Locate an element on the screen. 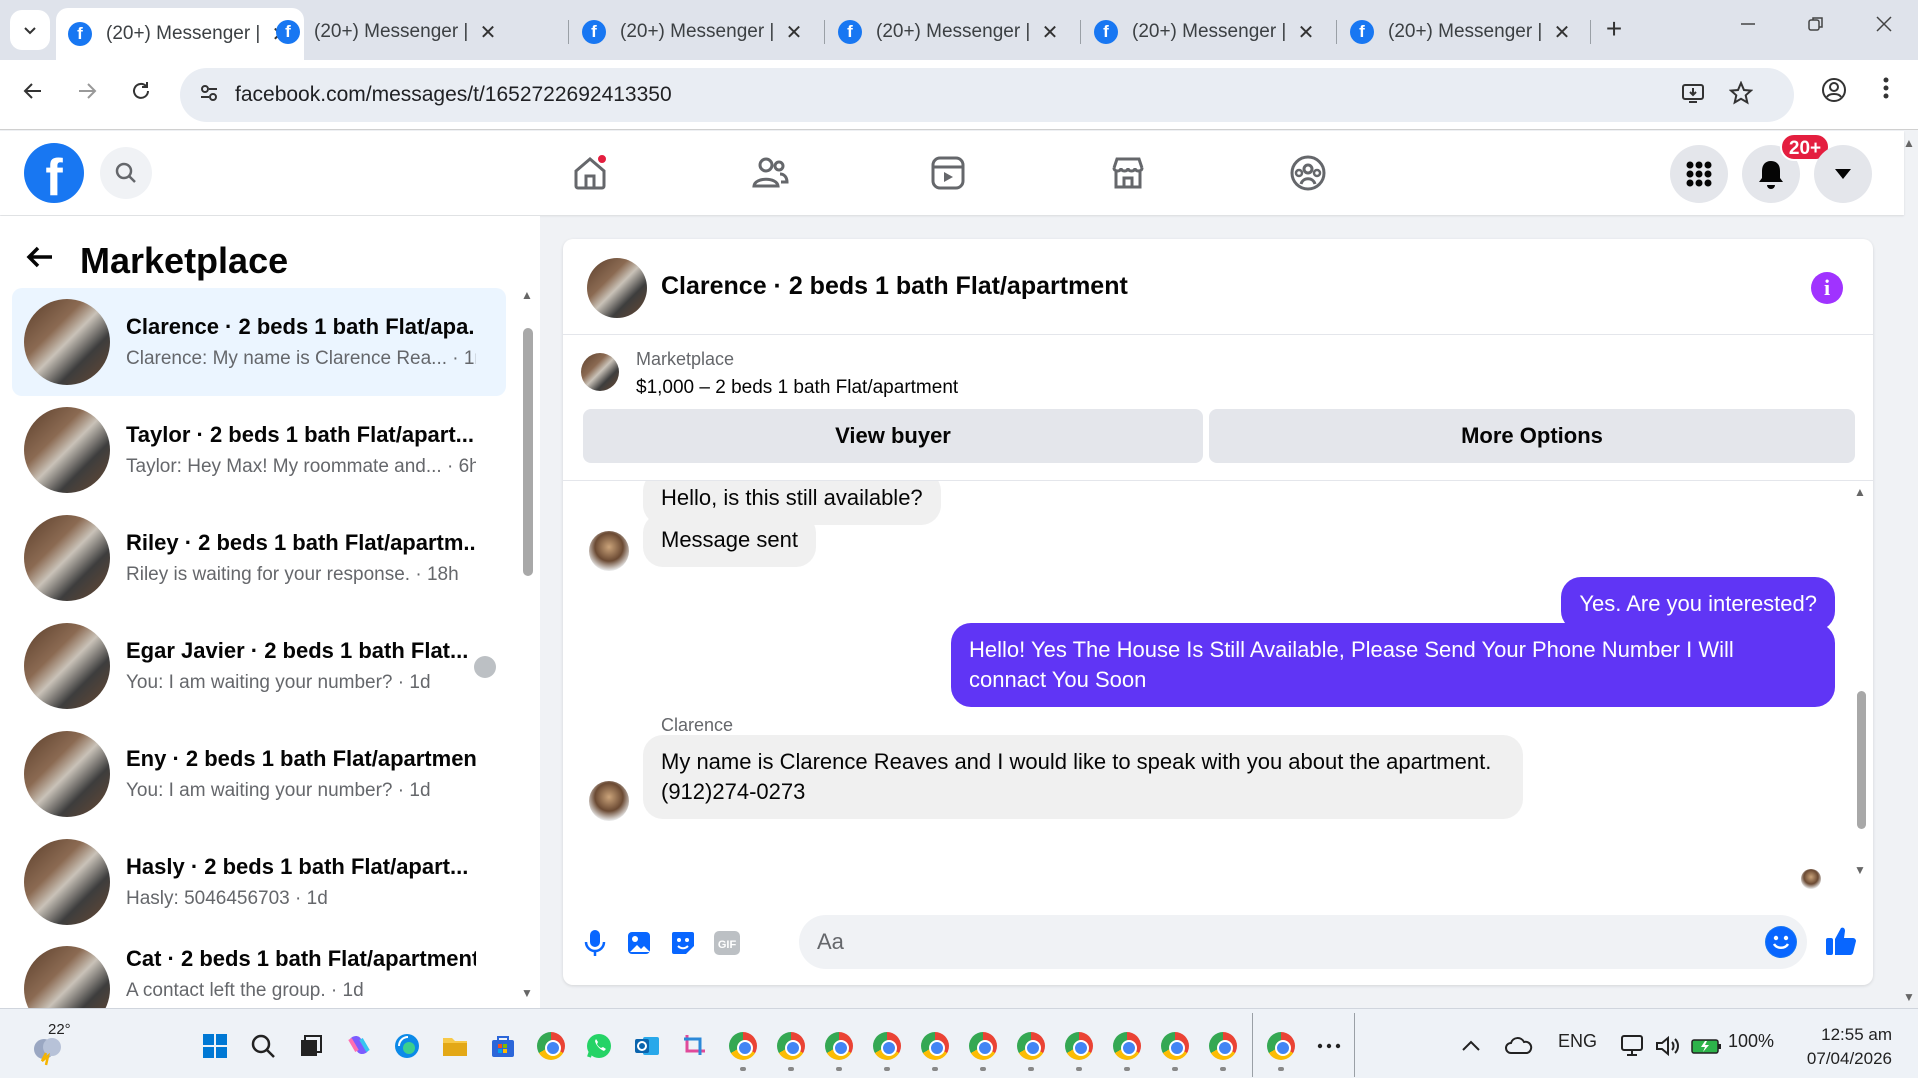 The height and width of the screenshot is (1078, 1918). url-text: facebook.com/messages/t/1652722692413350 is located at coordinates (453, 95).